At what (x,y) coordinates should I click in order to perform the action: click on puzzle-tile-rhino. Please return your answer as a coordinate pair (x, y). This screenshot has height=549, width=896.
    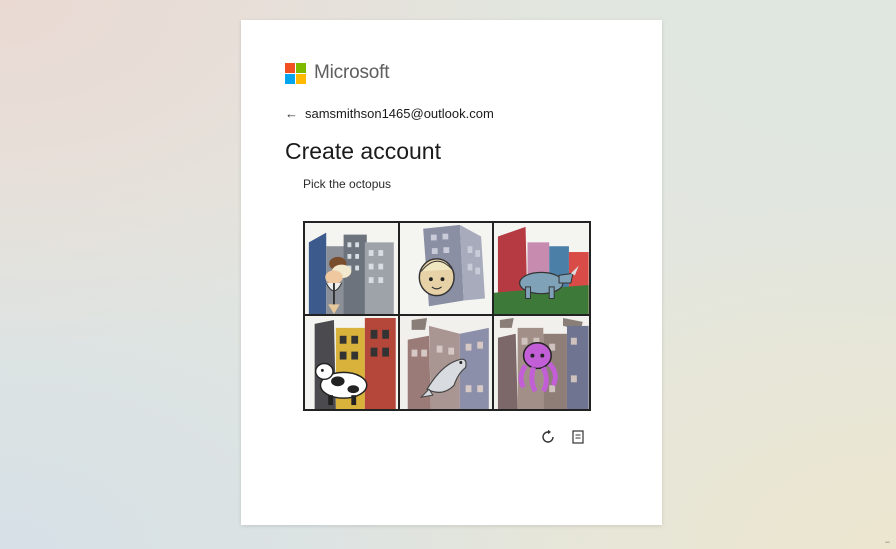
    Looking at the image, I should click on (541, 269).